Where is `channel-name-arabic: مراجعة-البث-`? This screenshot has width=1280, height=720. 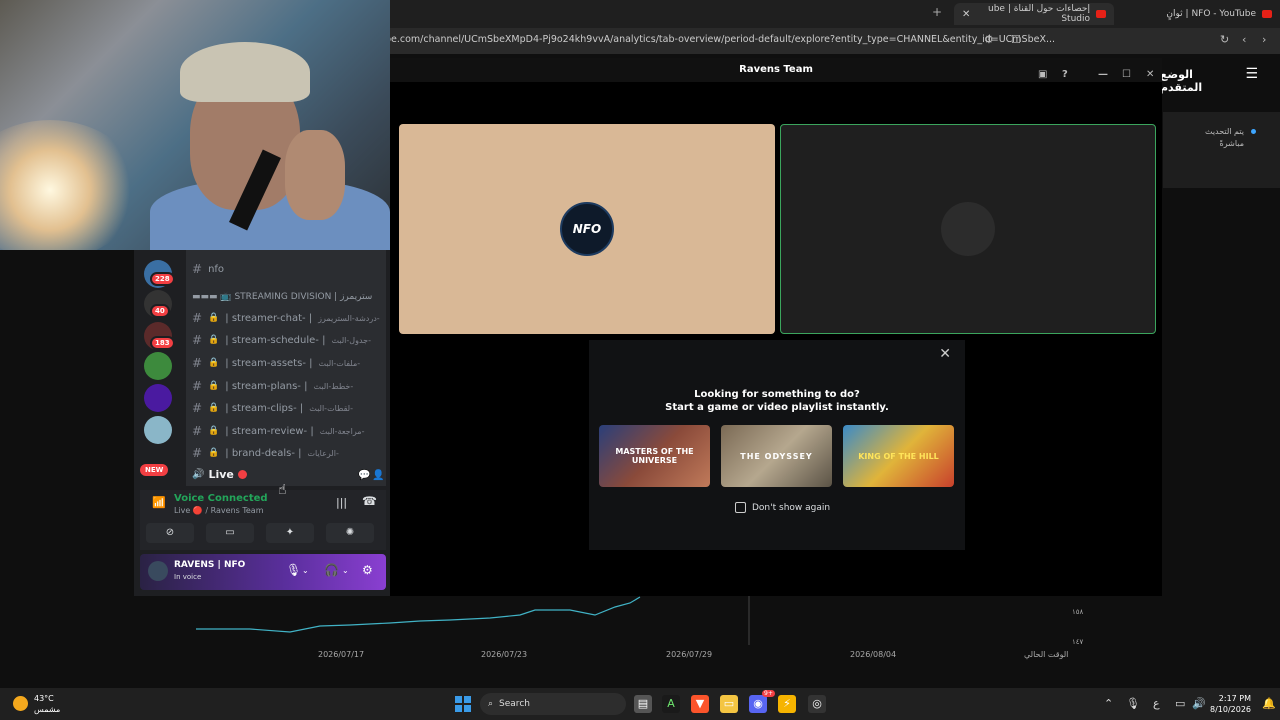
channel-name-arabic: مراجعة-البث- is located at coordinates (342, 431).